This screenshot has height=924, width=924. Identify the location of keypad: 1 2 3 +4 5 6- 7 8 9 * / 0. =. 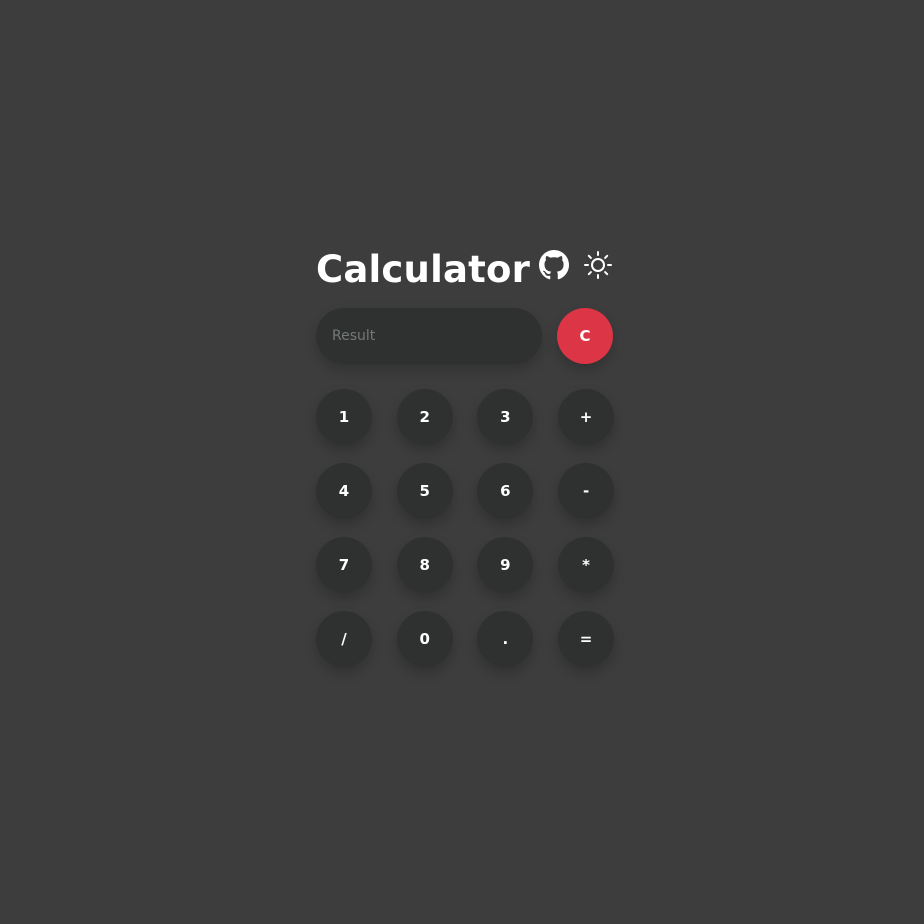
(465, 528).